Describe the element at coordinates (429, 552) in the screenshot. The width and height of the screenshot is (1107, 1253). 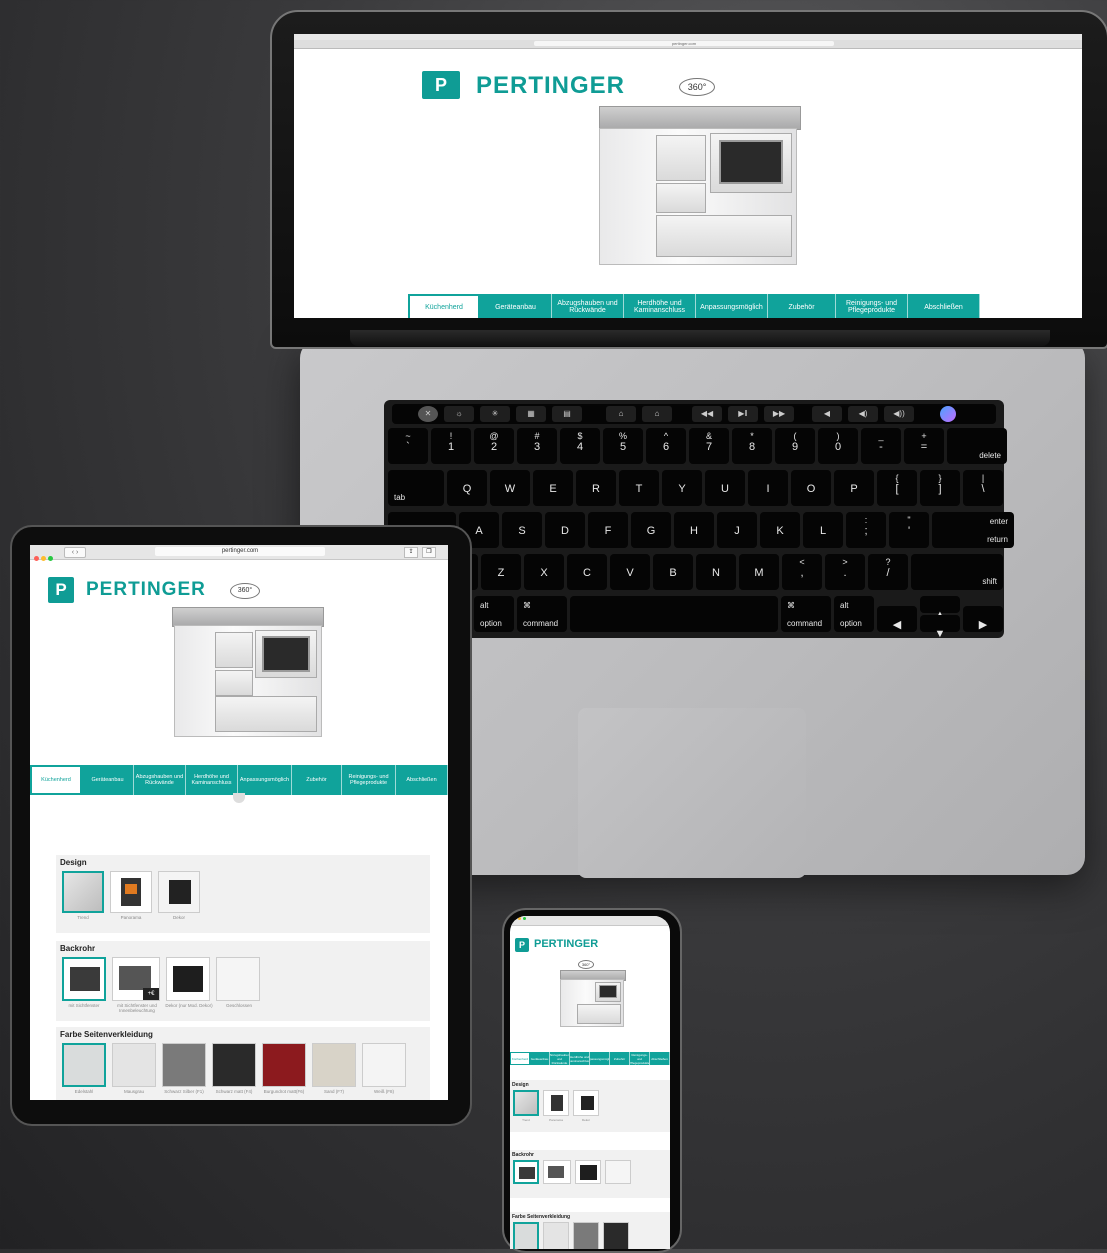
I see `tabs-icon: ❐` at that location.